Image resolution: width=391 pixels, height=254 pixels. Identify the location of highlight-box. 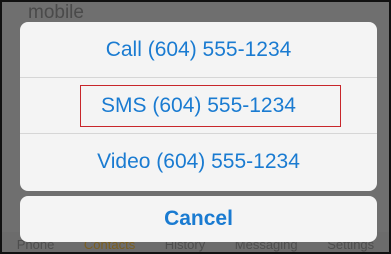
(210, 106).